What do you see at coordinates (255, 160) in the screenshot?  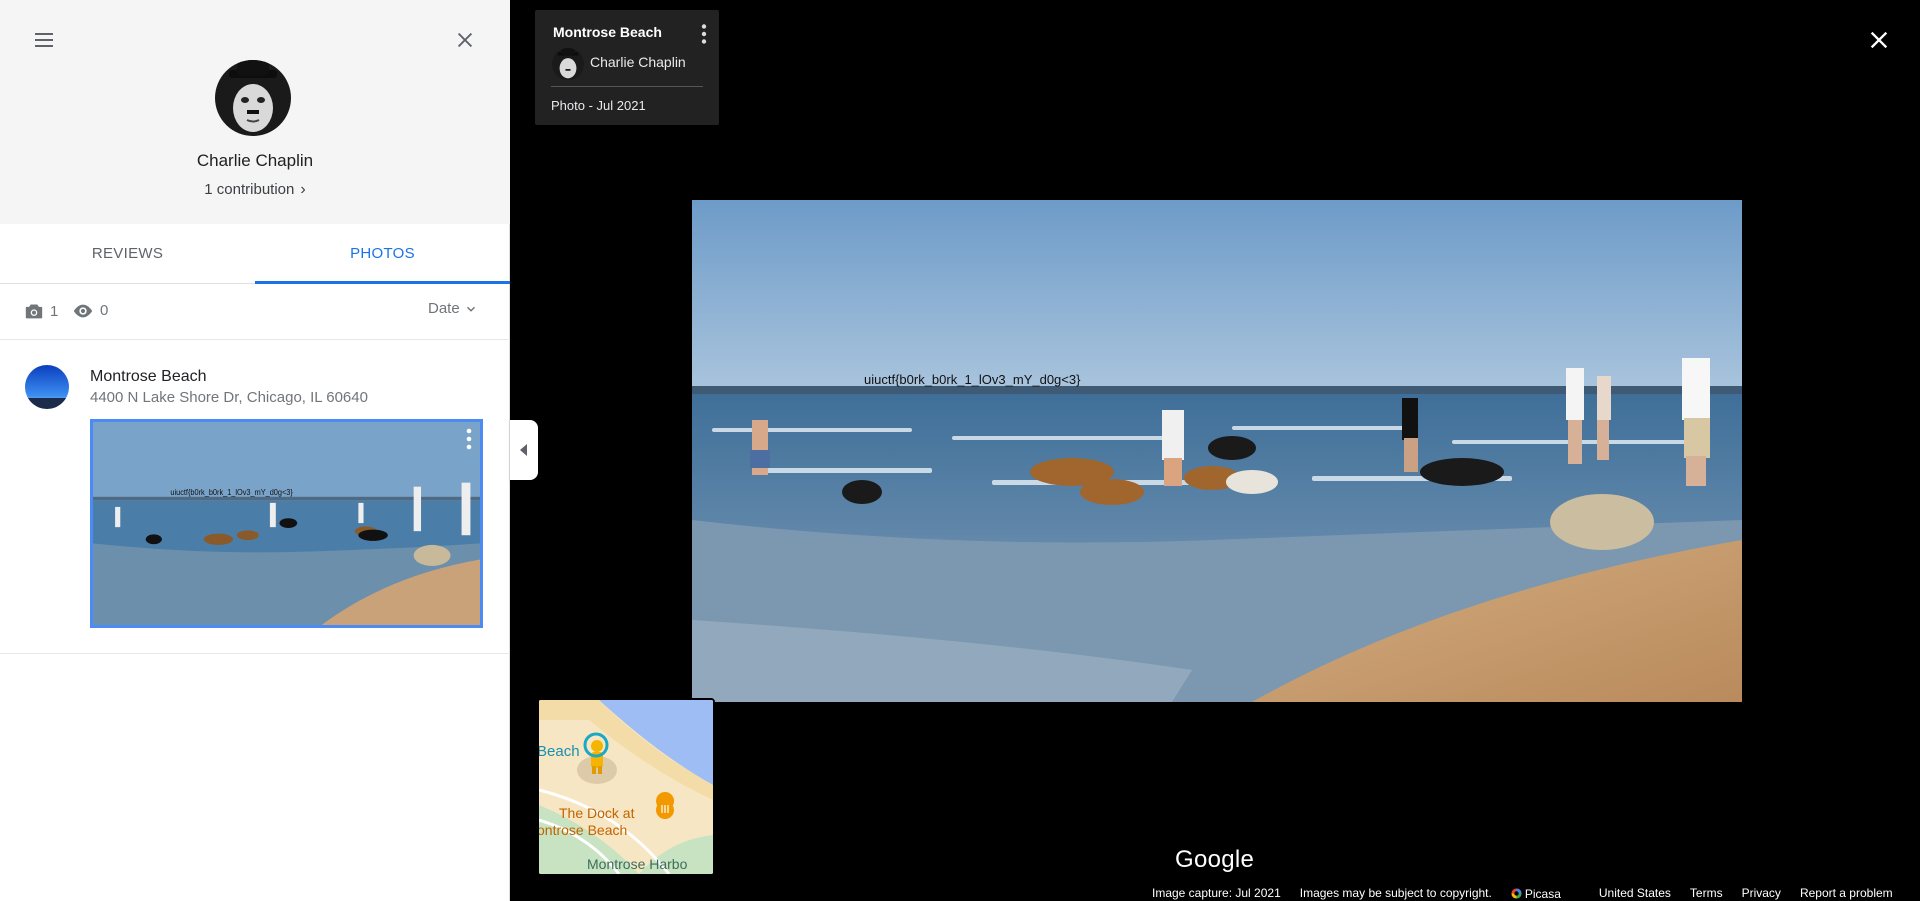 I see `profile-name: Charlie Chaplin` at bounding box center [255, 160].